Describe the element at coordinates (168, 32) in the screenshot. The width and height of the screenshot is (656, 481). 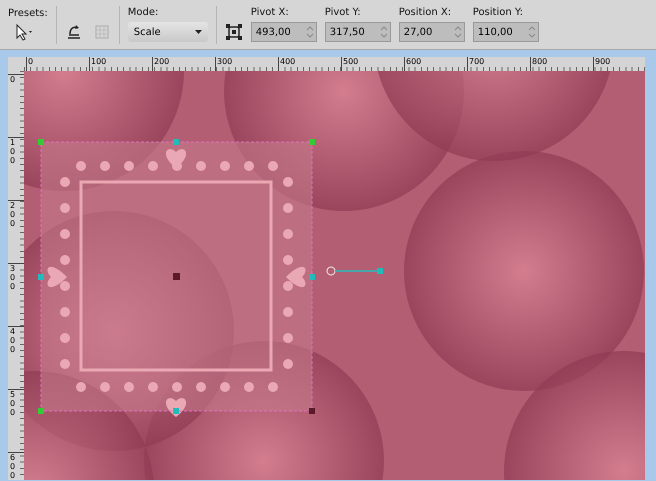
I see `mode-dropdown: Scale` at that location.